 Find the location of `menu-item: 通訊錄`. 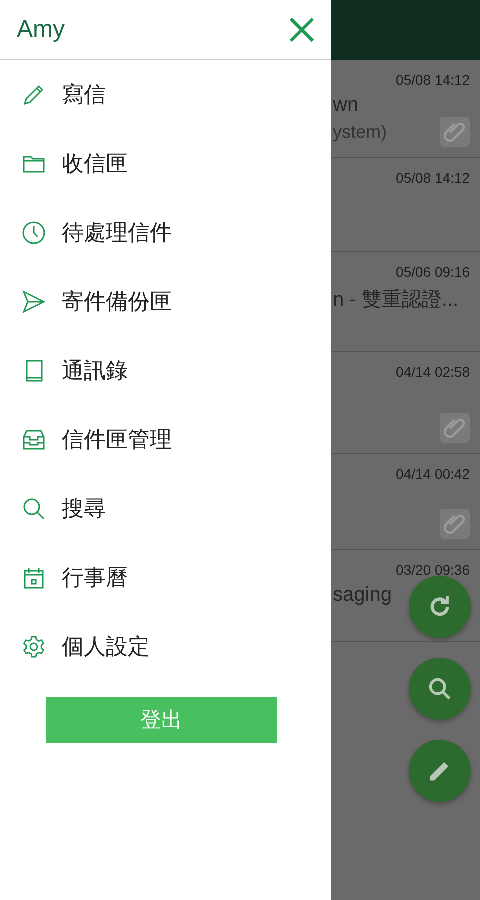

menu-item: 通訊錄 is located at coordinates (165, 370).